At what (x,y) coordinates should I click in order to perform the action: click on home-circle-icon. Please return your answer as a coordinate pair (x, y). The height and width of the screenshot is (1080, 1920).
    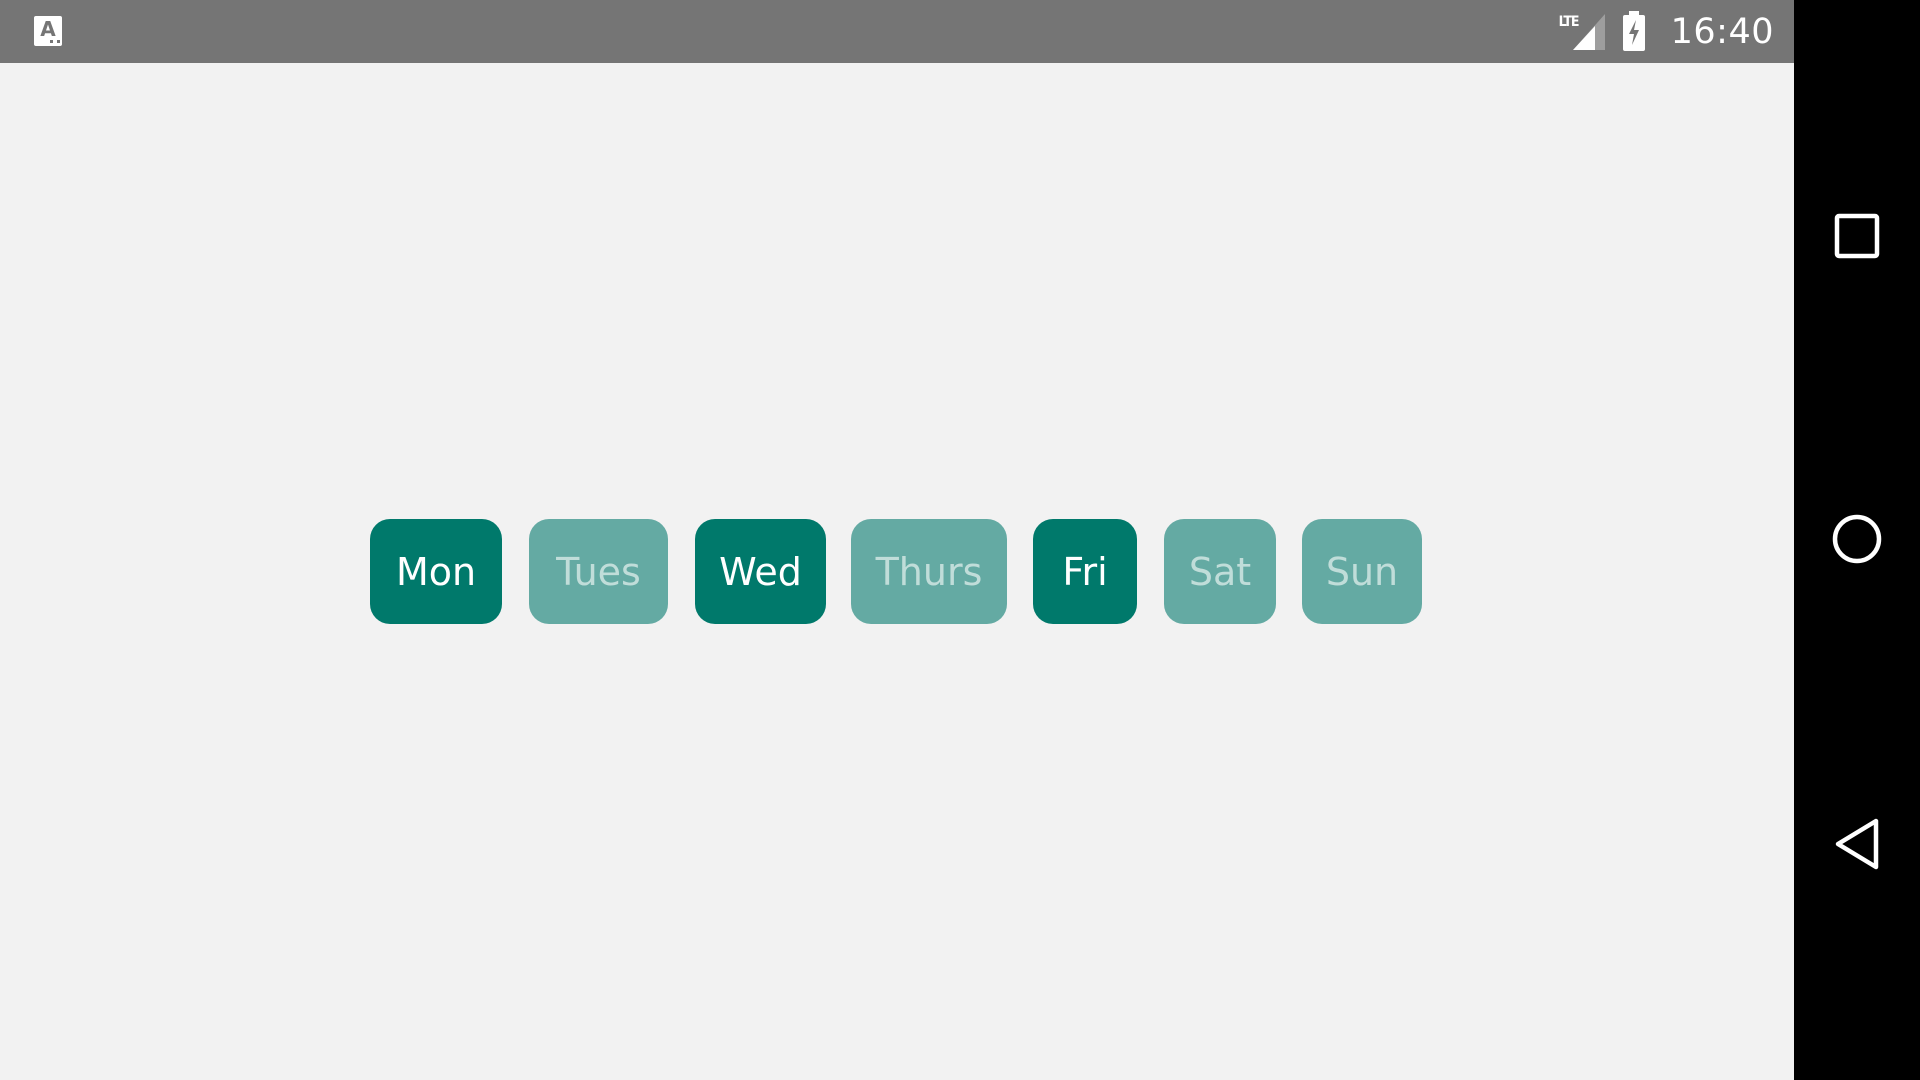
    Looking at the image, I should click on (1857, 539).